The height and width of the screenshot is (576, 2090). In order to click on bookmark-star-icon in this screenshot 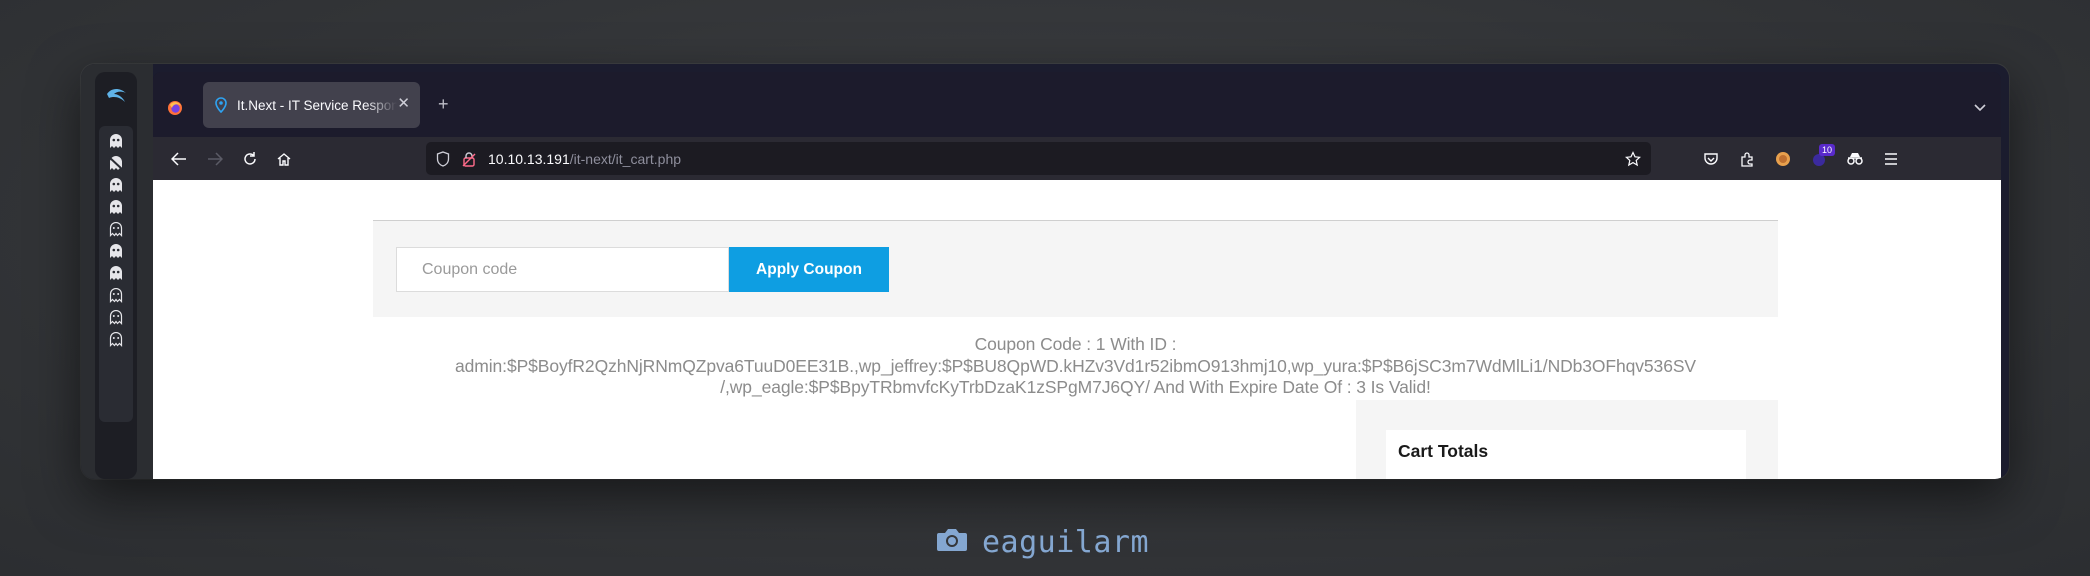, I will do `click(1633, 161)`.